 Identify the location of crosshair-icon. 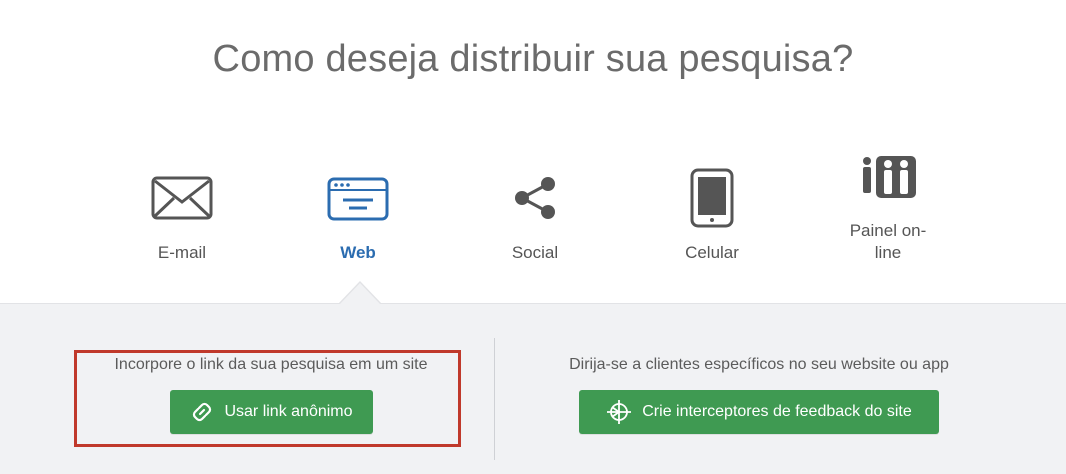
(619, 412).